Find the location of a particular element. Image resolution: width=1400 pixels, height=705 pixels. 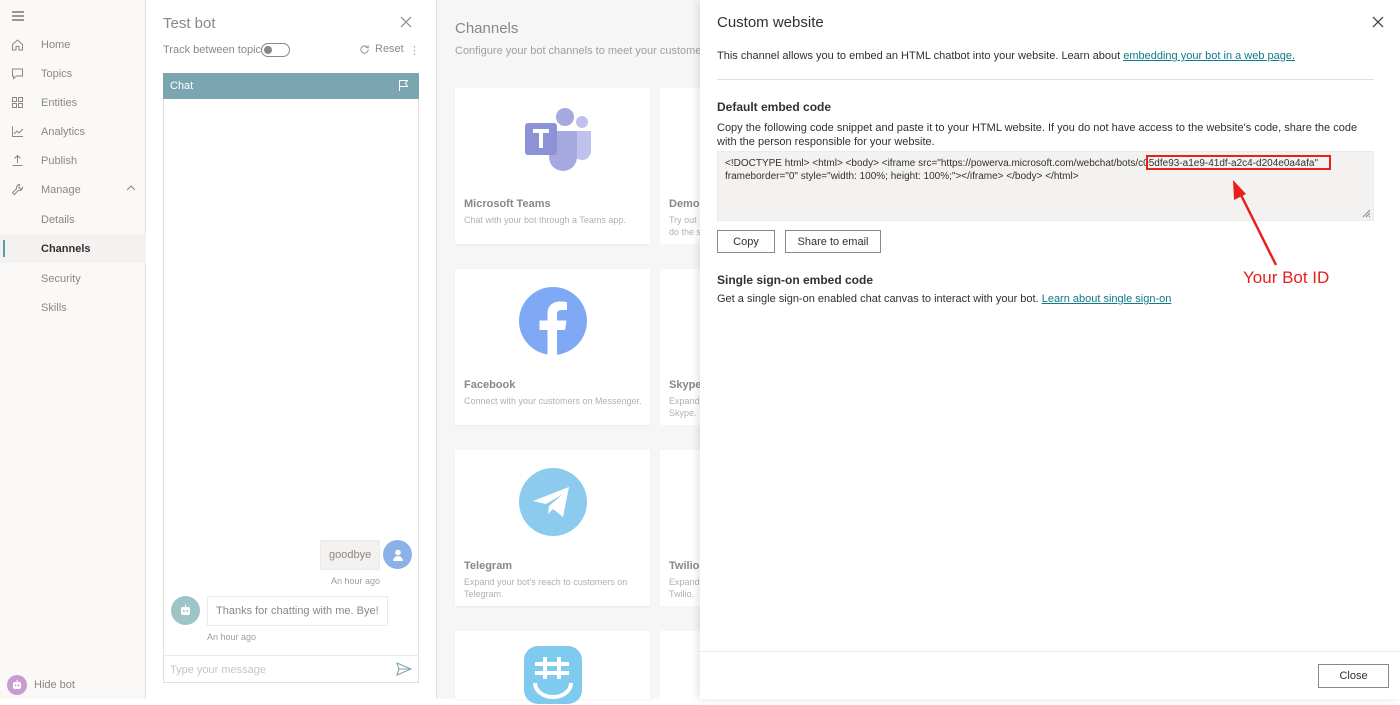

nav-item-label: Entities is located at coordinates (59, 102).